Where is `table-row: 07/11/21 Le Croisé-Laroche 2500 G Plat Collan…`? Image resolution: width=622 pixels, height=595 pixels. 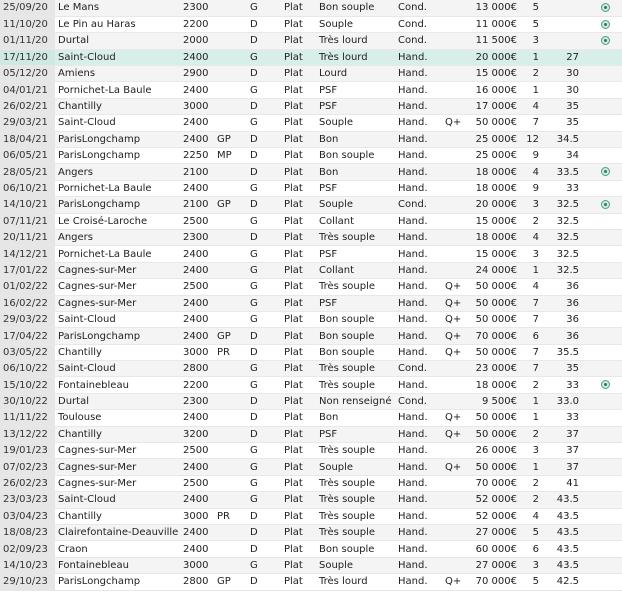
table-row: 07/11/21 Le Croisé-Laroche 2500 G Plat Collan… is located at coordinates (311, 221).